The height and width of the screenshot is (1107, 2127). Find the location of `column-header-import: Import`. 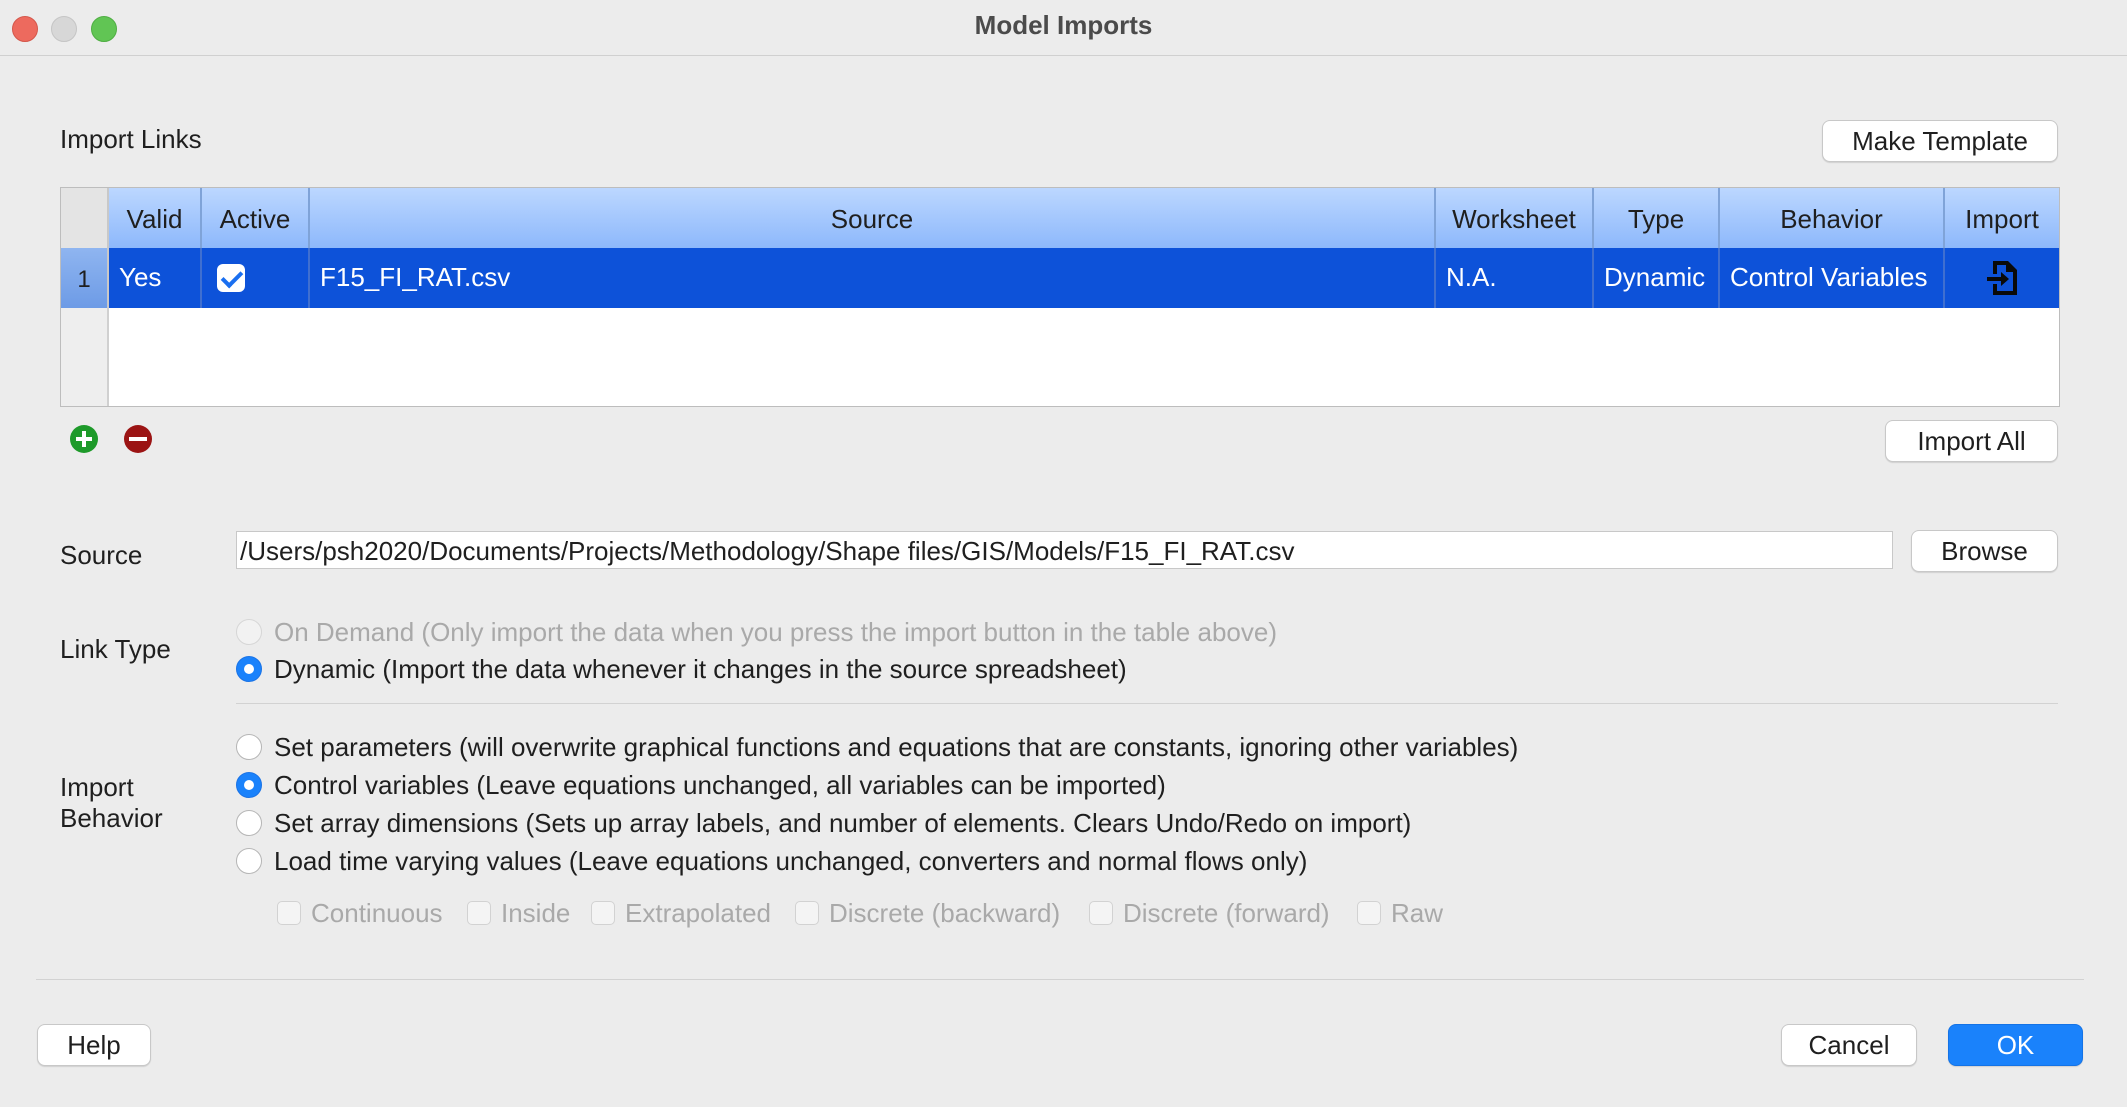

column-header-import: Import is located at coordinates (2002, 218).